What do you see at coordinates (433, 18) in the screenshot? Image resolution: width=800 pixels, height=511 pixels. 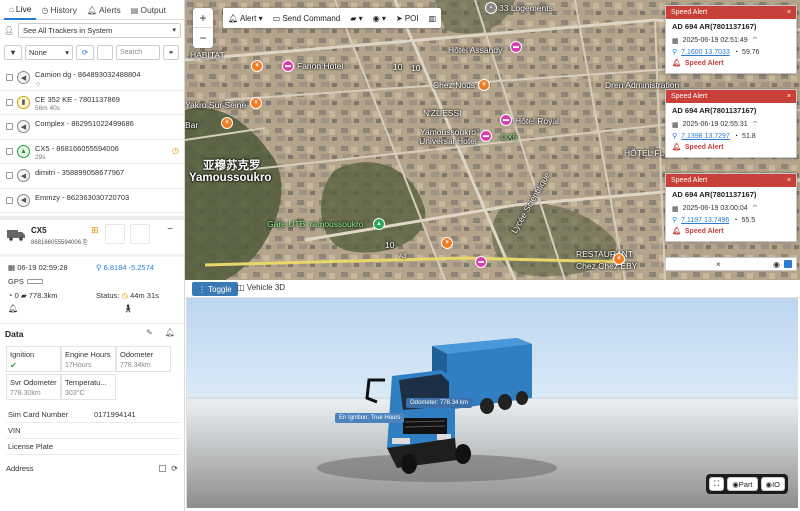 I see `map-layers-button: ▥` at bounding box center [433, 18].